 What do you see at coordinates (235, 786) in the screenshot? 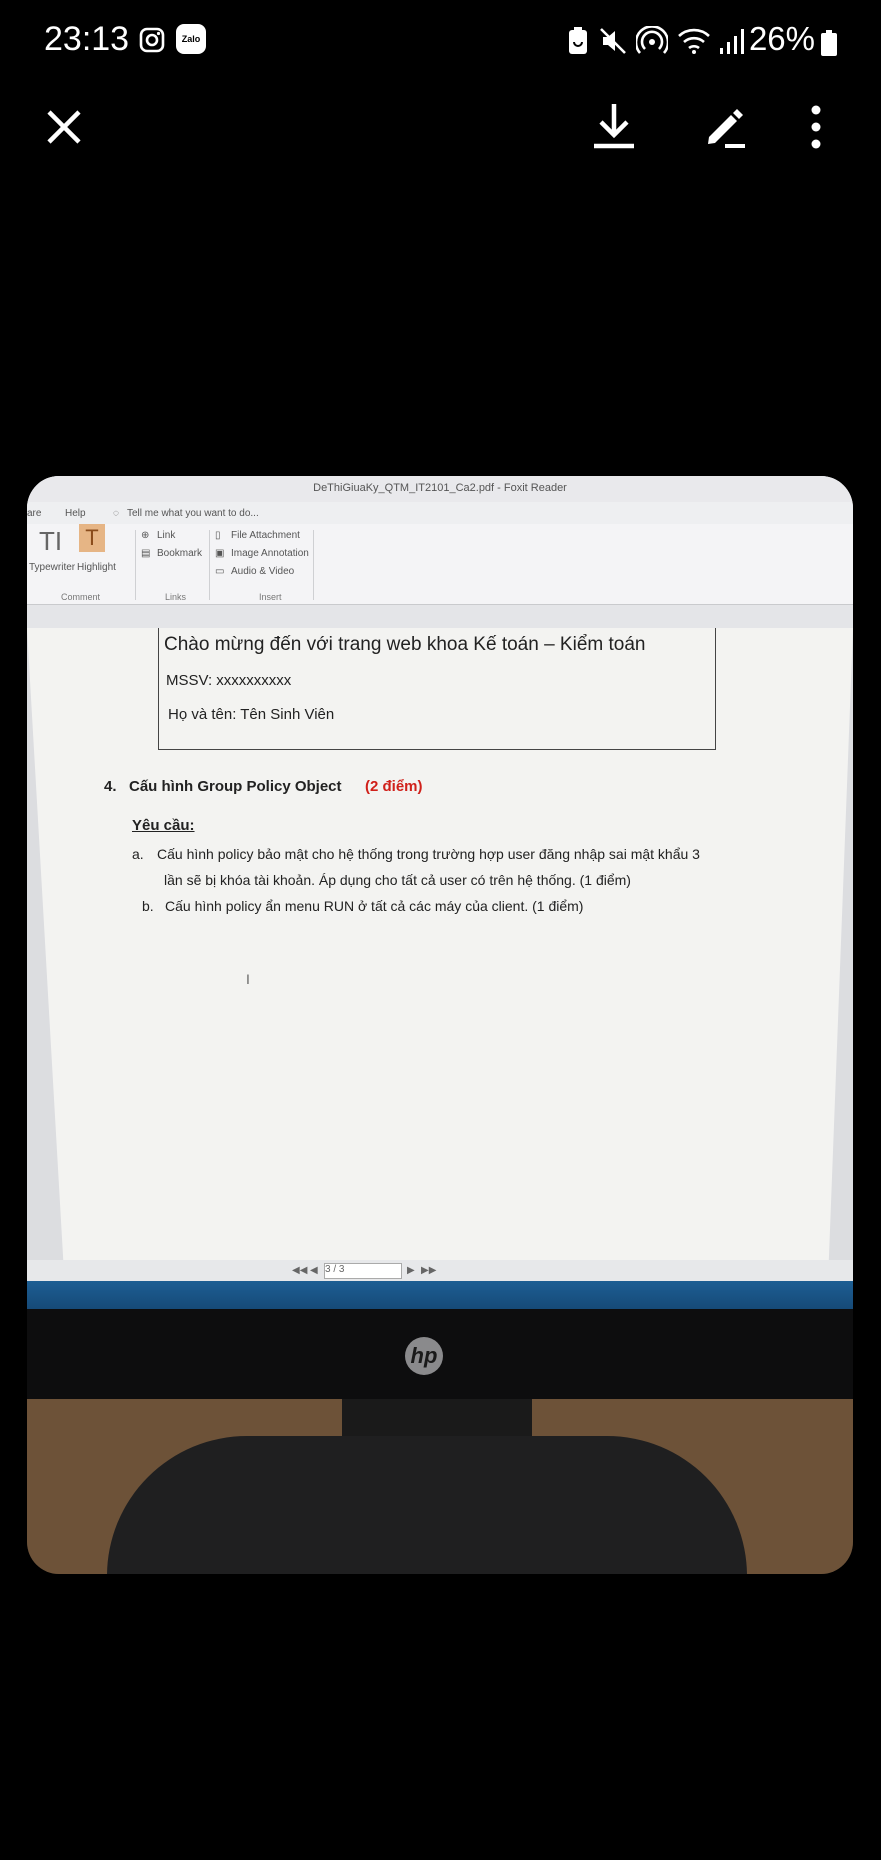
I see `question-title: Cấu hình Group Policy Object` at bounding box center [235, 786].